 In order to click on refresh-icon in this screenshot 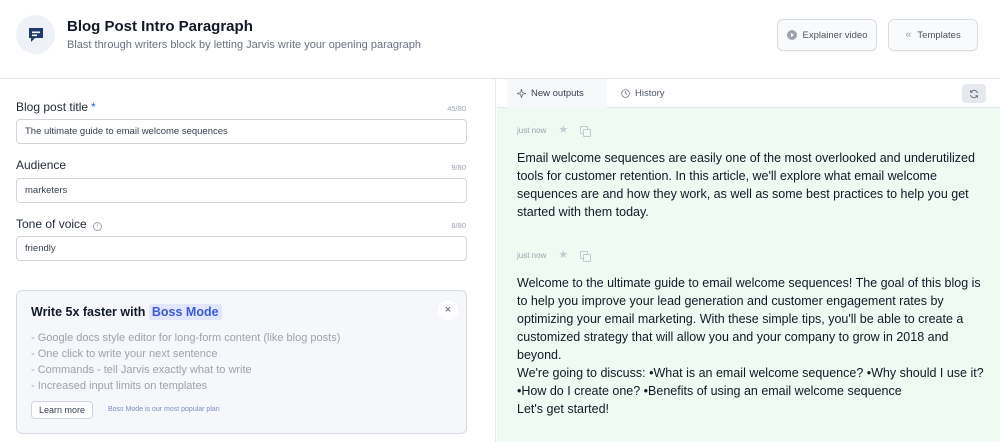, I will do `click(974, 93)`.